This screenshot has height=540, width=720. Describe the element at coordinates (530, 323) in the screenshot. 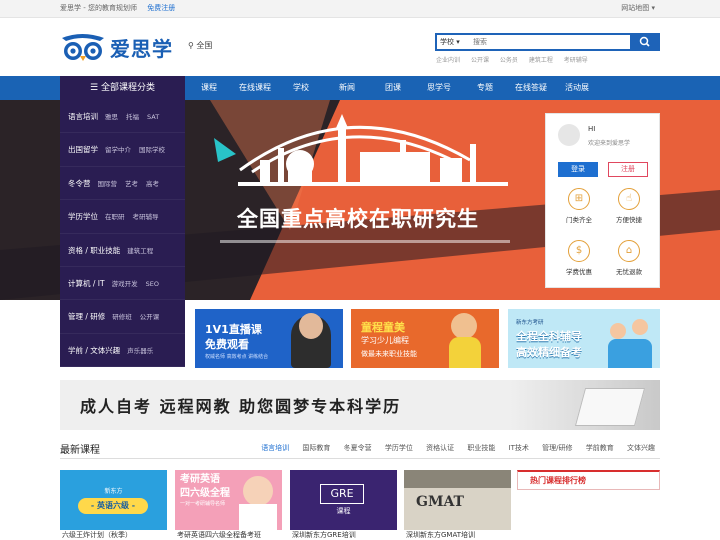

I see `promo-brand: 新东方考研` at that location.